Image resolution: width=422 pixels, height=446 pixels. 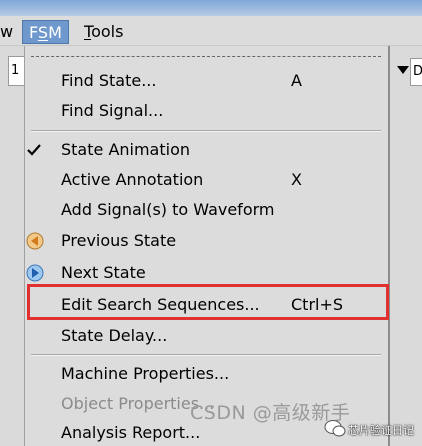 I want to click on watermark-logo: 芯片验证日记, so click(x=373, y=430).